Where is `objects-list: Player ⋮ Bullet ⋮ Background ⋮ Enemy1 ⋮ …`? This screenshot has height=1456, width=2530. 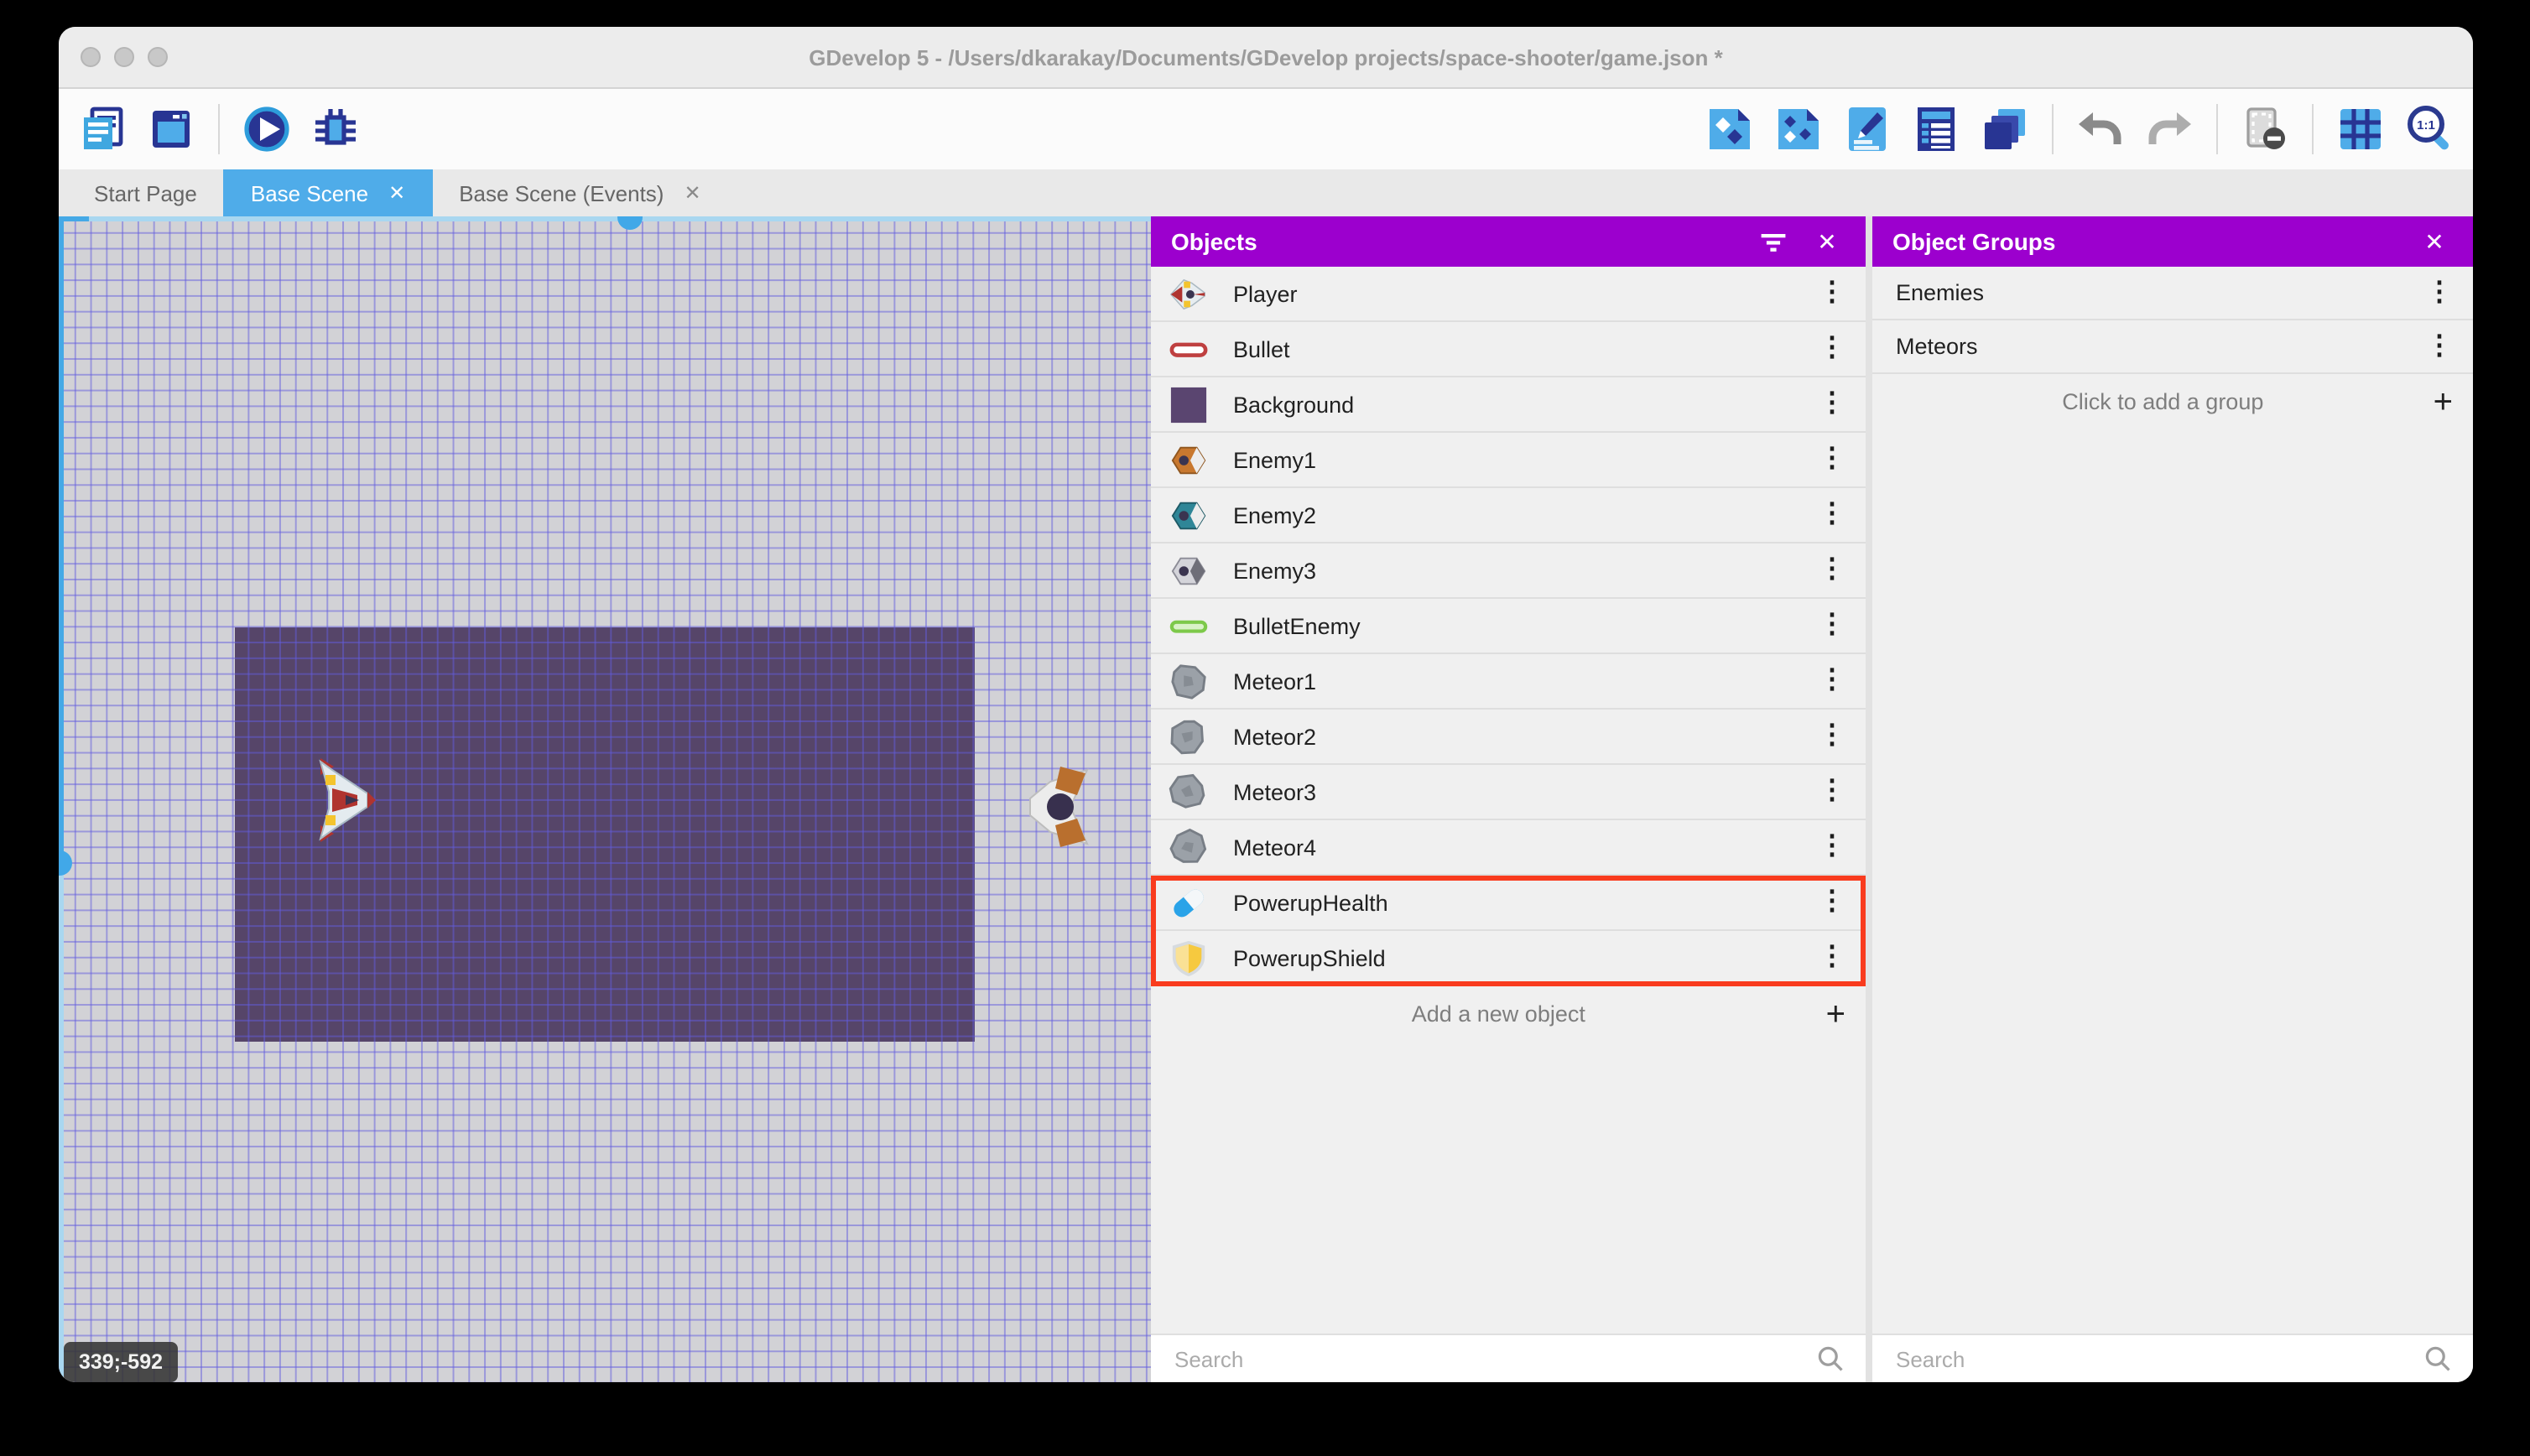 objects-list: Player ⋮ Bullet ⋮ Background ⋮ Enemy1 ⋮ … is located at coordinates (1508, 626).